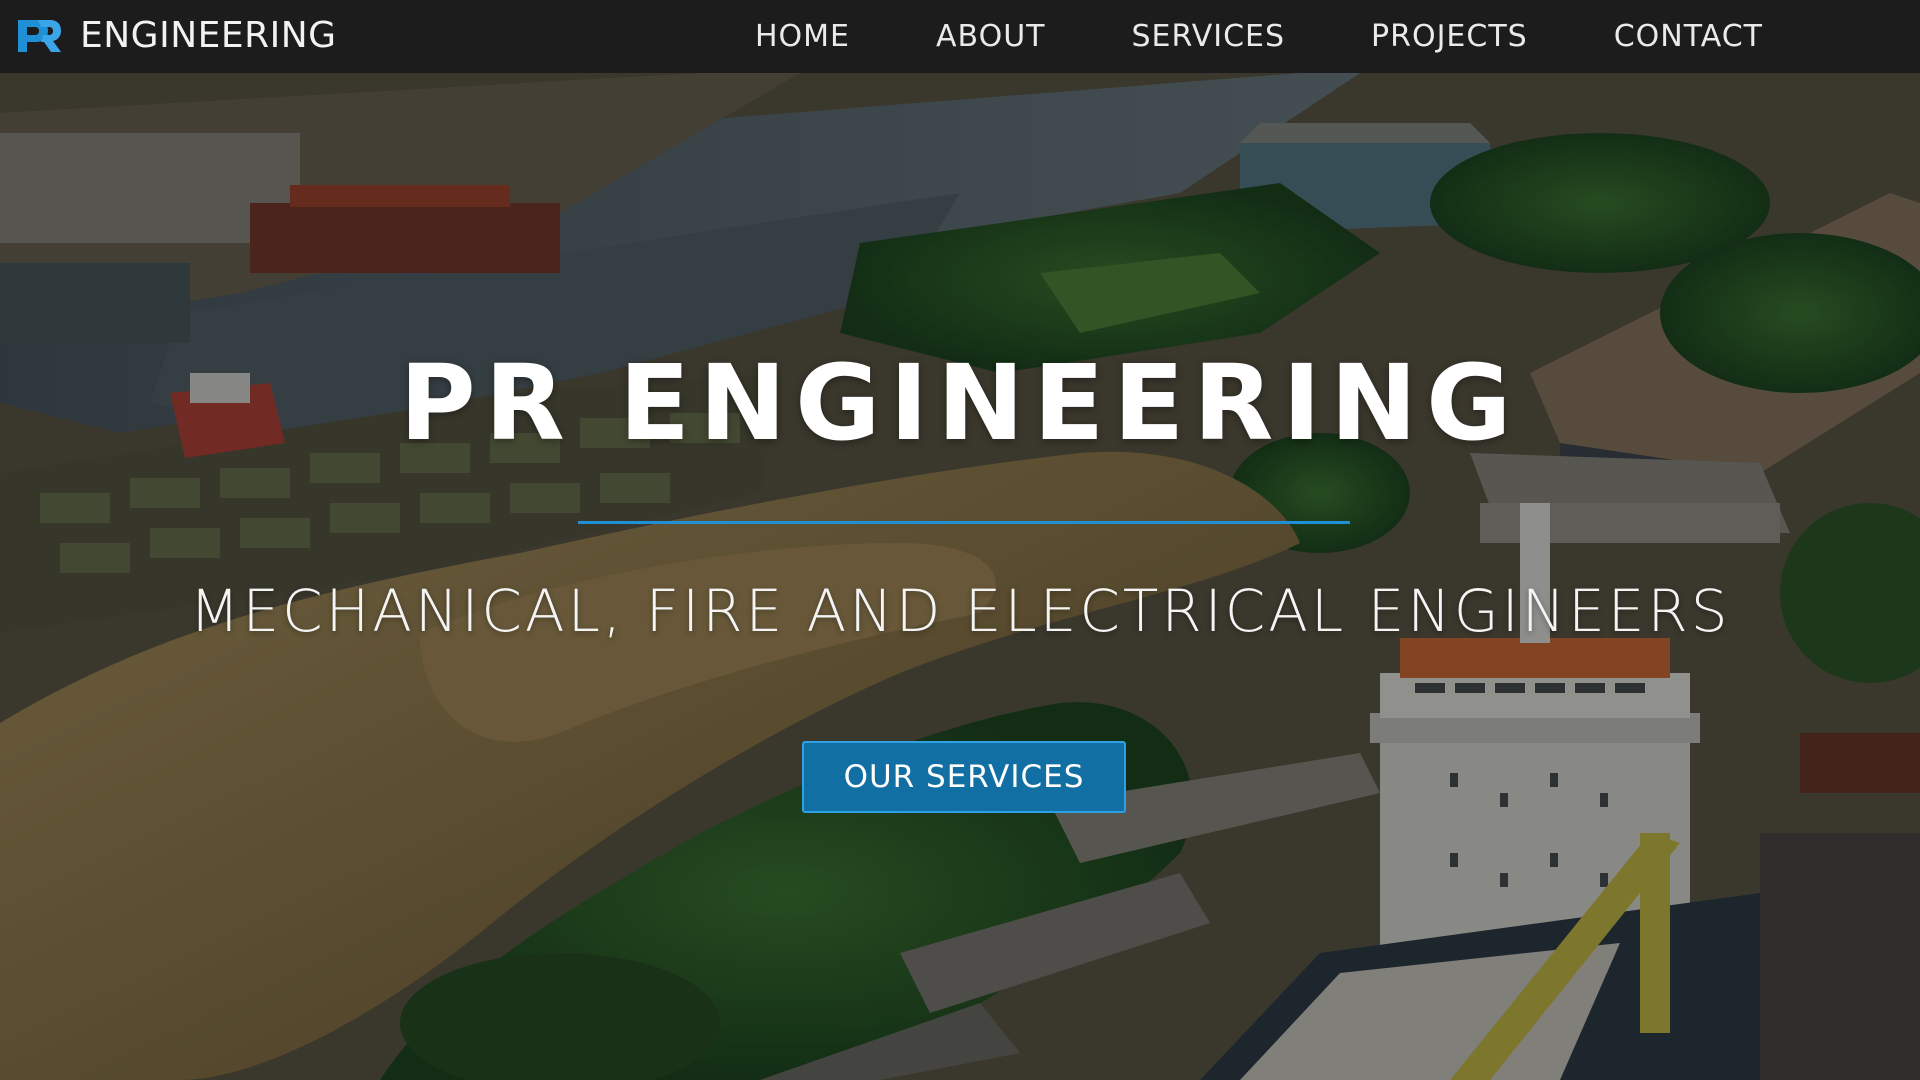 The height and width of the screenshot is (1080, 1920). I want to click on brand-name: ENGINEERING, so click(208, 35).